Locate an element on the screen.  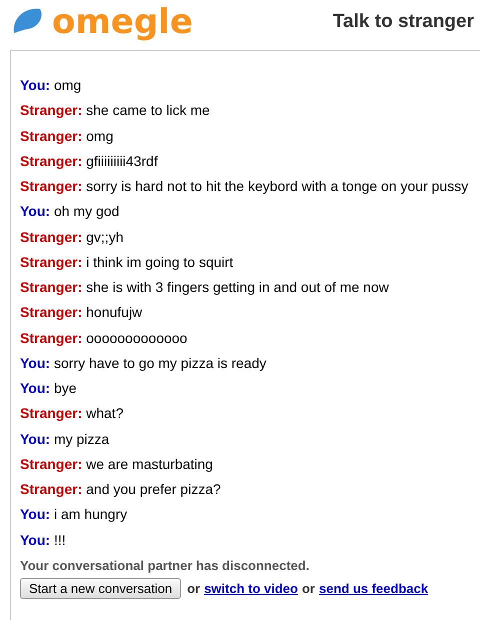
chat-message: Stranger: gfiiiiiiiii43rdf is located at coordinates (89, 161).